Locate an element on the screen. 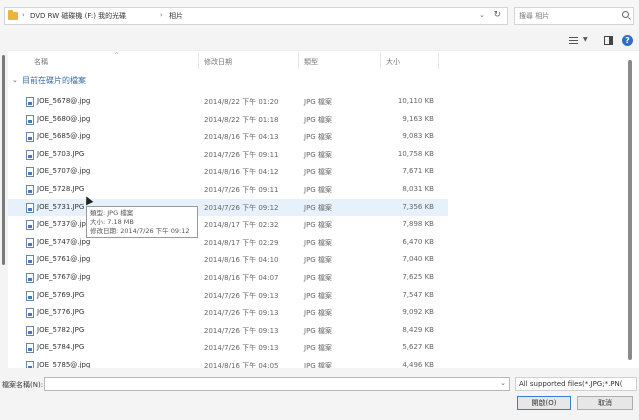  column-type: 類型 is located at coordinates (311, 62).